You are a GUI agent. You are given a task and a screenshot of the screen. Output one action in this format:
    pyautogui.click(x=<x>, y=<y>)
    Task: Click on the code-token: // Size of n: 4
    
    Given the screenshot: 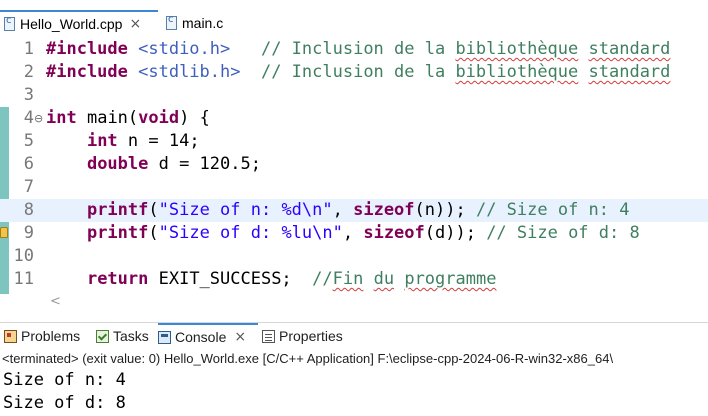 What is the action you would take?
    pyautogui.click(x=552, y=210)
    